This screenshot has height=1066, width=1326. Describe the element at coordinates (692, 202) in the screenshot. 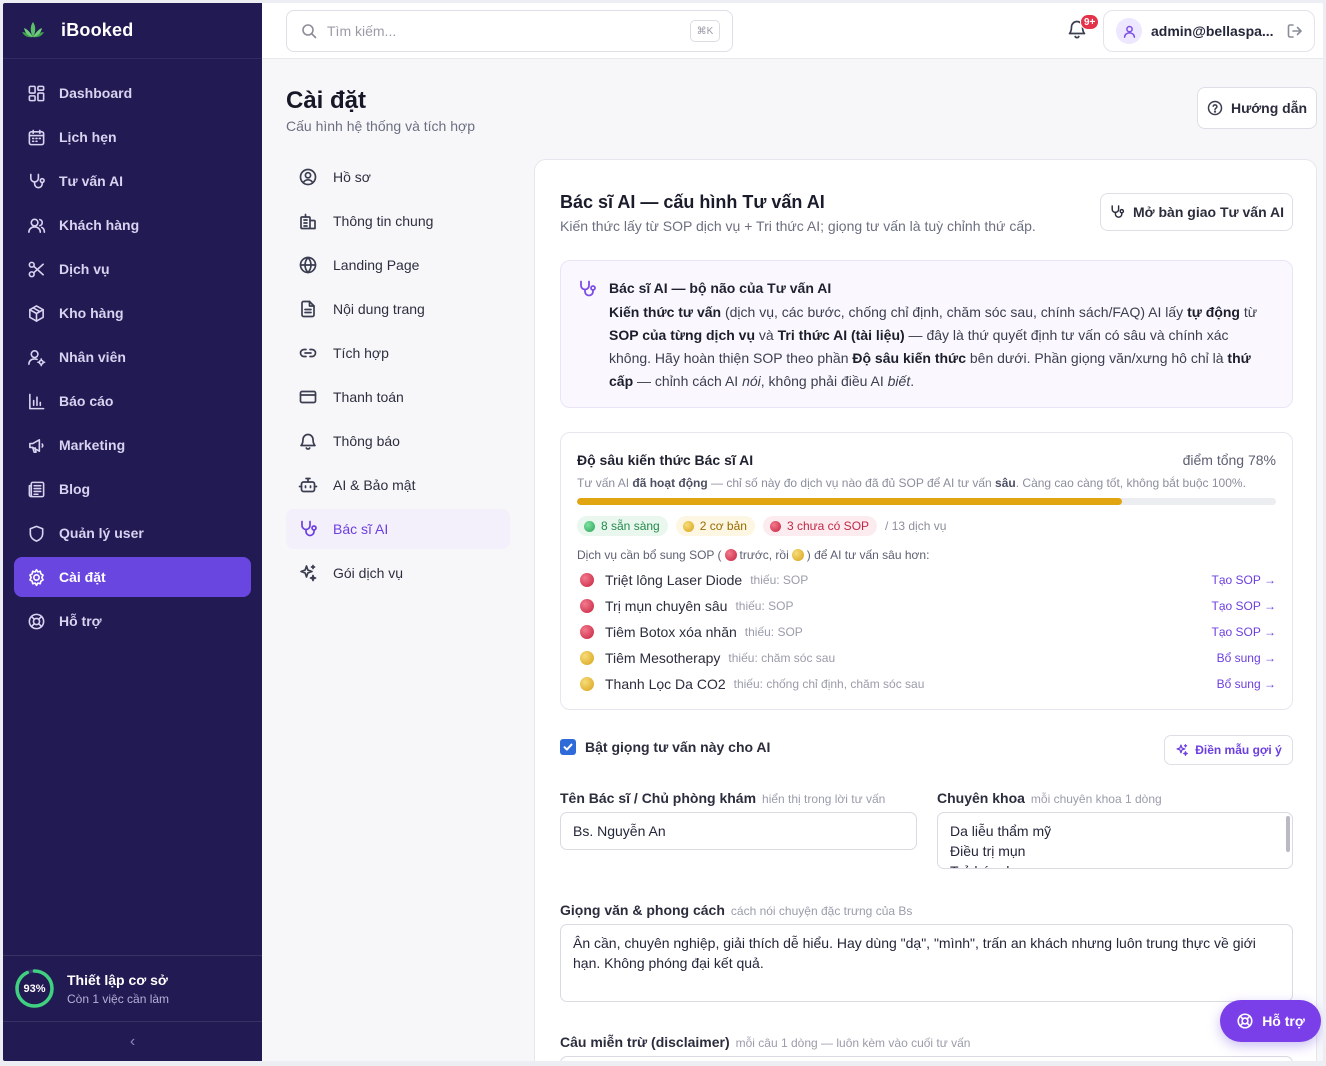

I see `card-title: Bác sĩ AI — cấu hình Tư vấn AI` at that location.